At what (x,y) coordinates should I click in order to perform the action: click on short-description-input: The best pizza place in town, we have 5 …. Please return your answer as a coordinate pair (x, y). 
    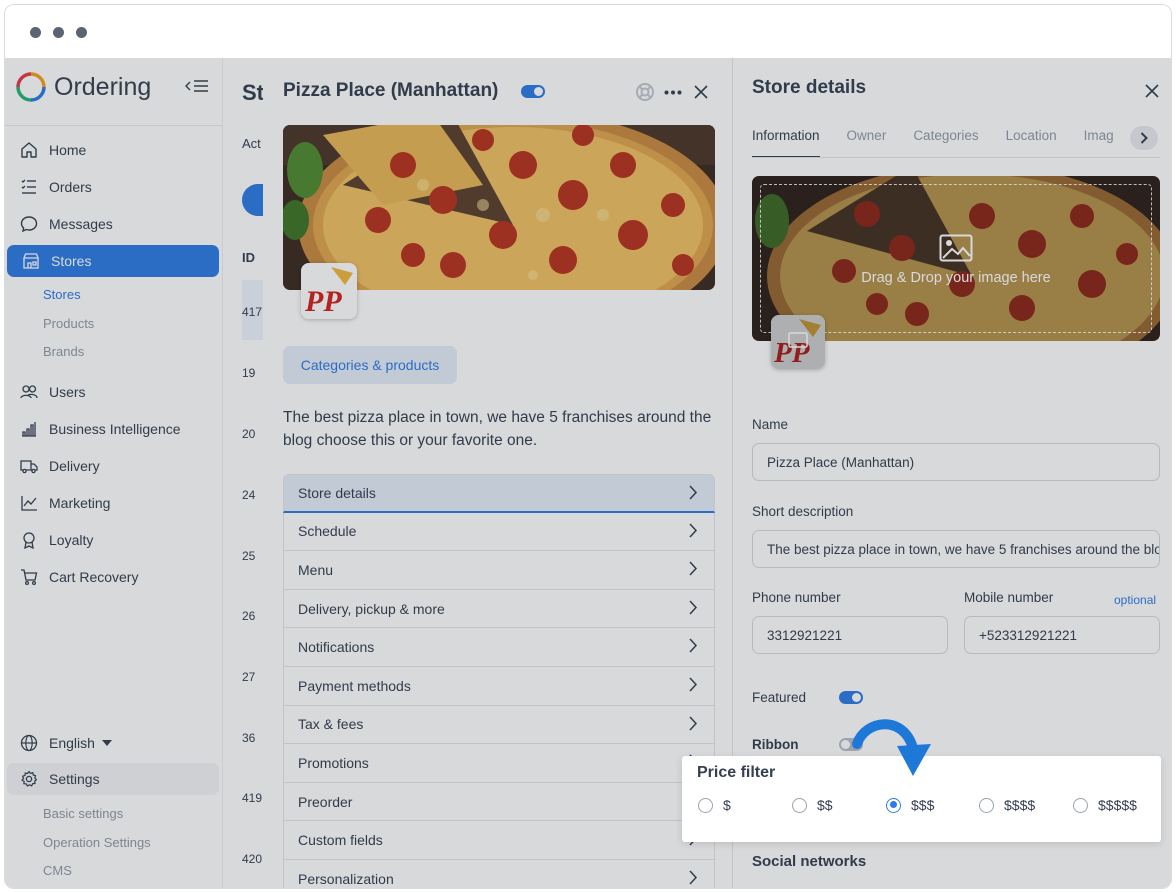
    Looking at the image, I should click on (956, 549).